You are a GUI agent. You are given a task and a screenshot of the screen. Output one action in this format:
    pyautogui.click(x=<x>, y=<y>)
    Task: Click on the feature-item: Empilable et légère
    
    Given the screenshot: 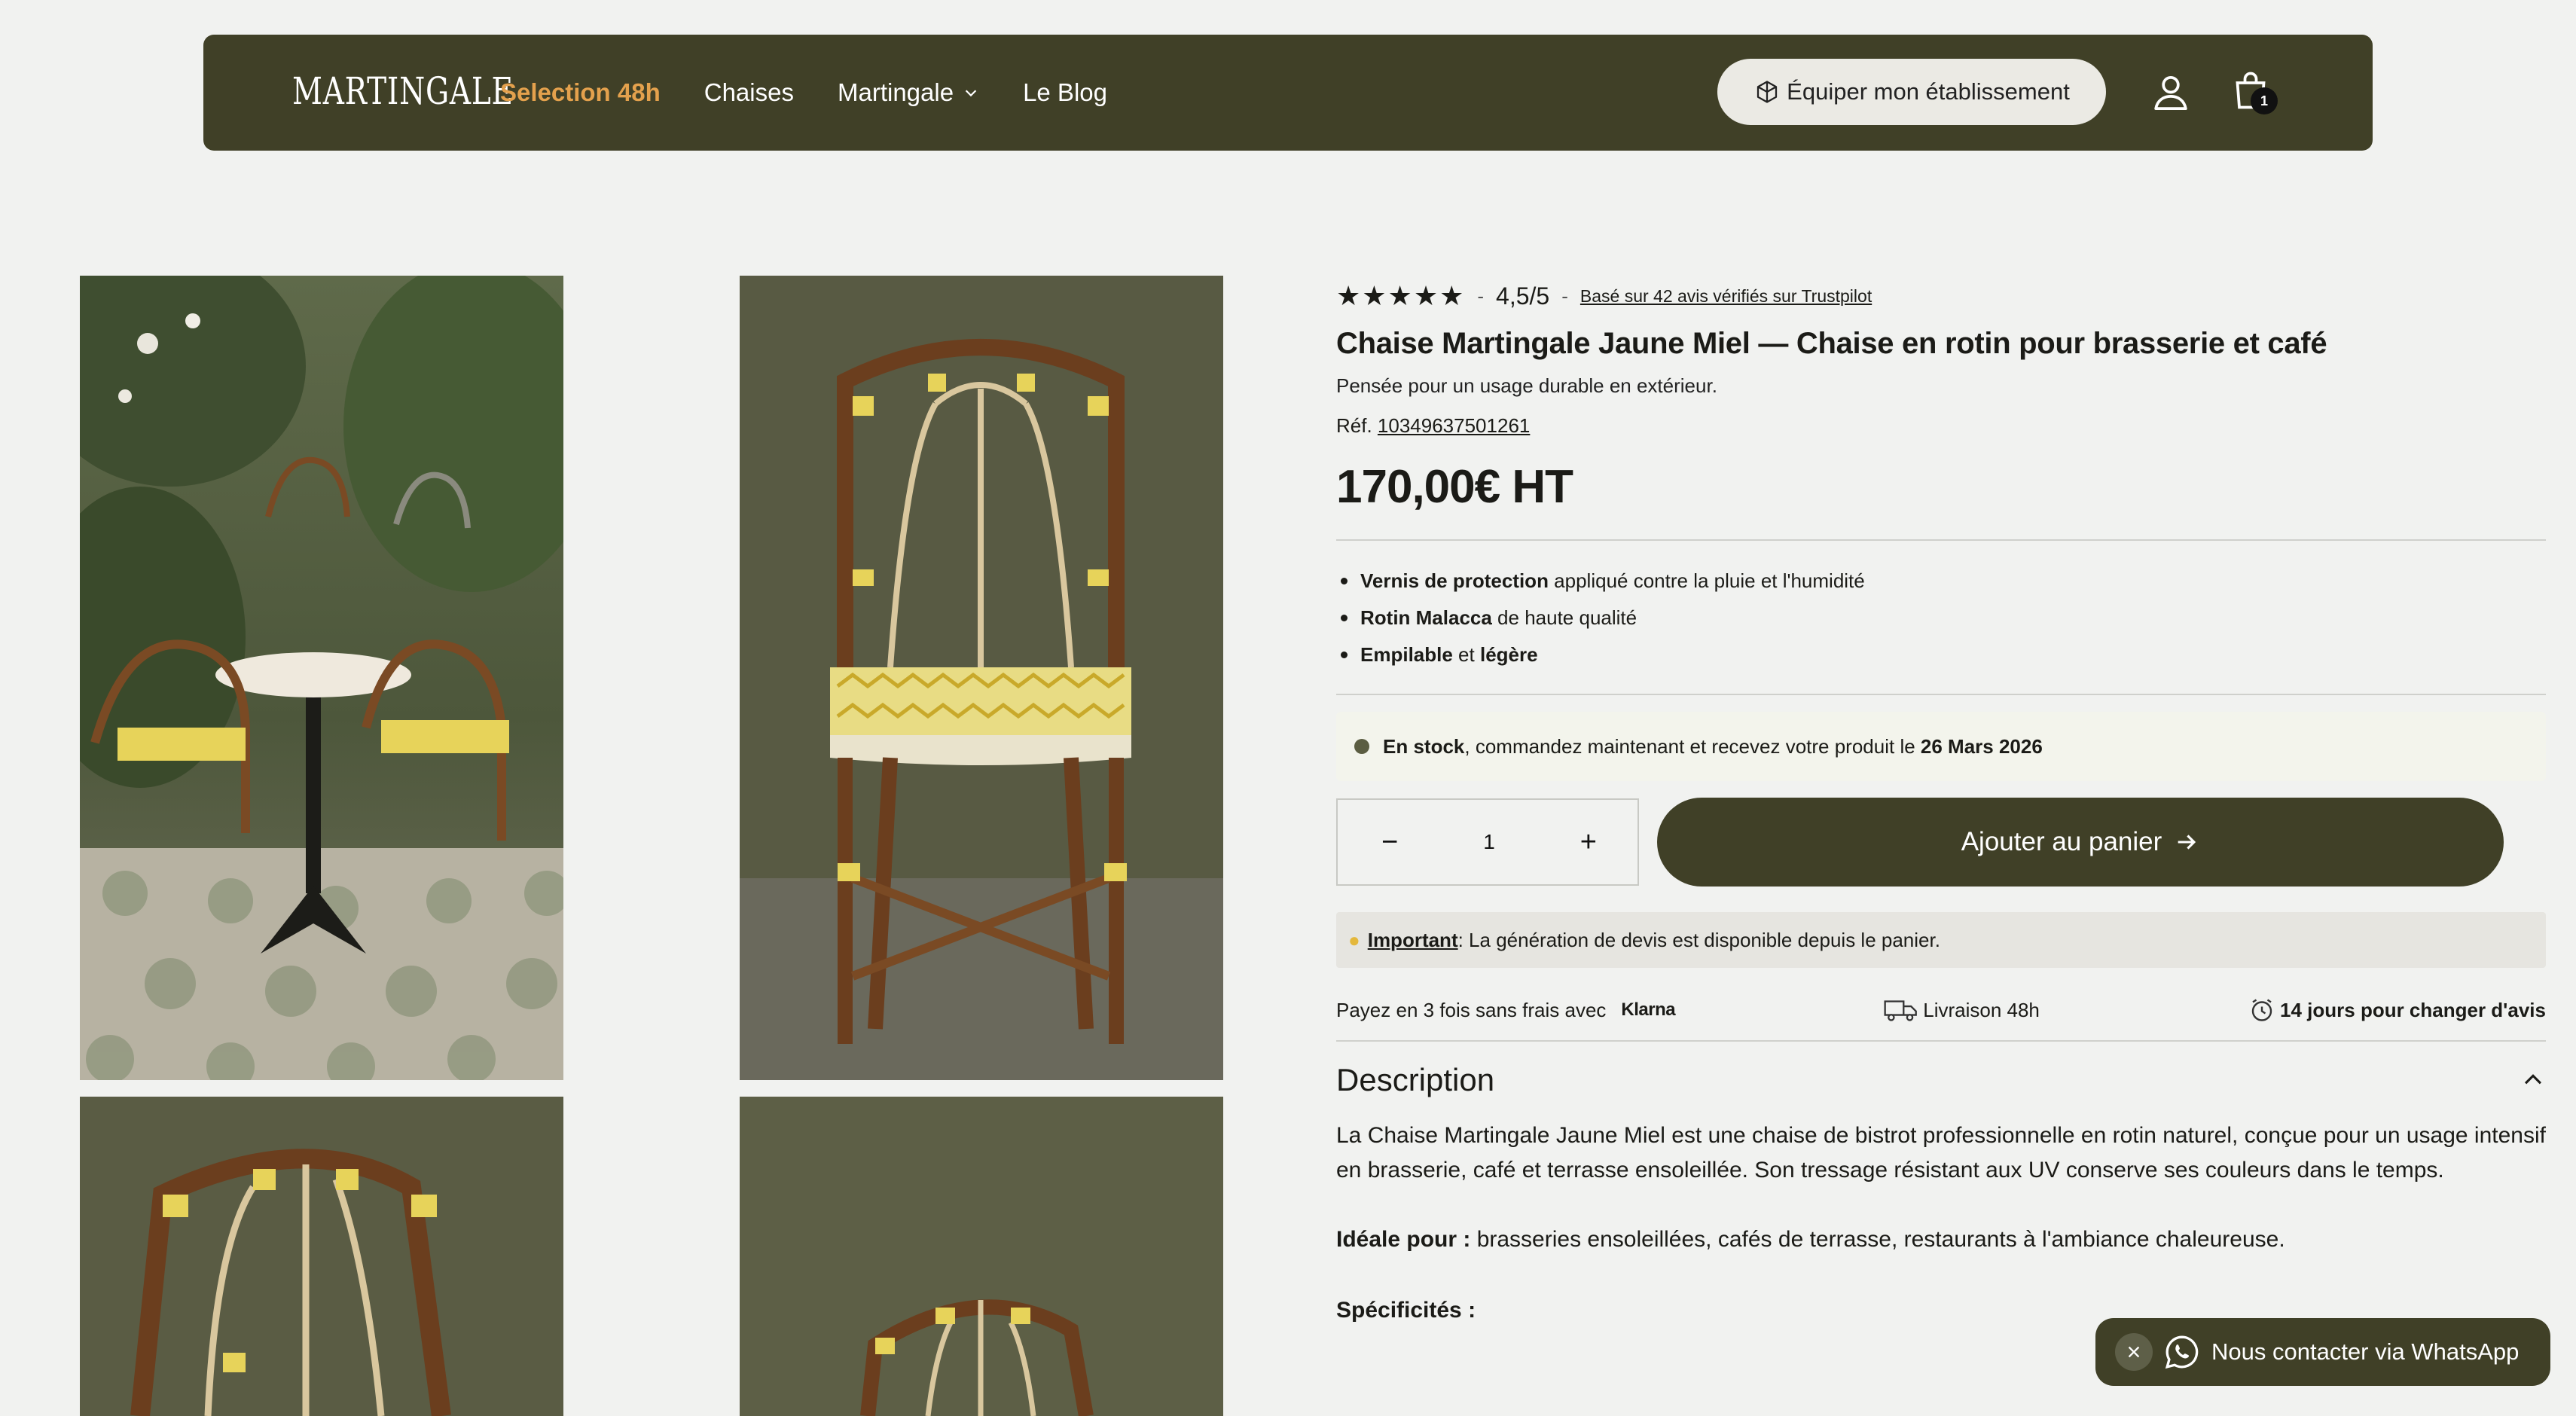 What is the action you would take?
    pyautogui.click(x=1941, y=655)
    